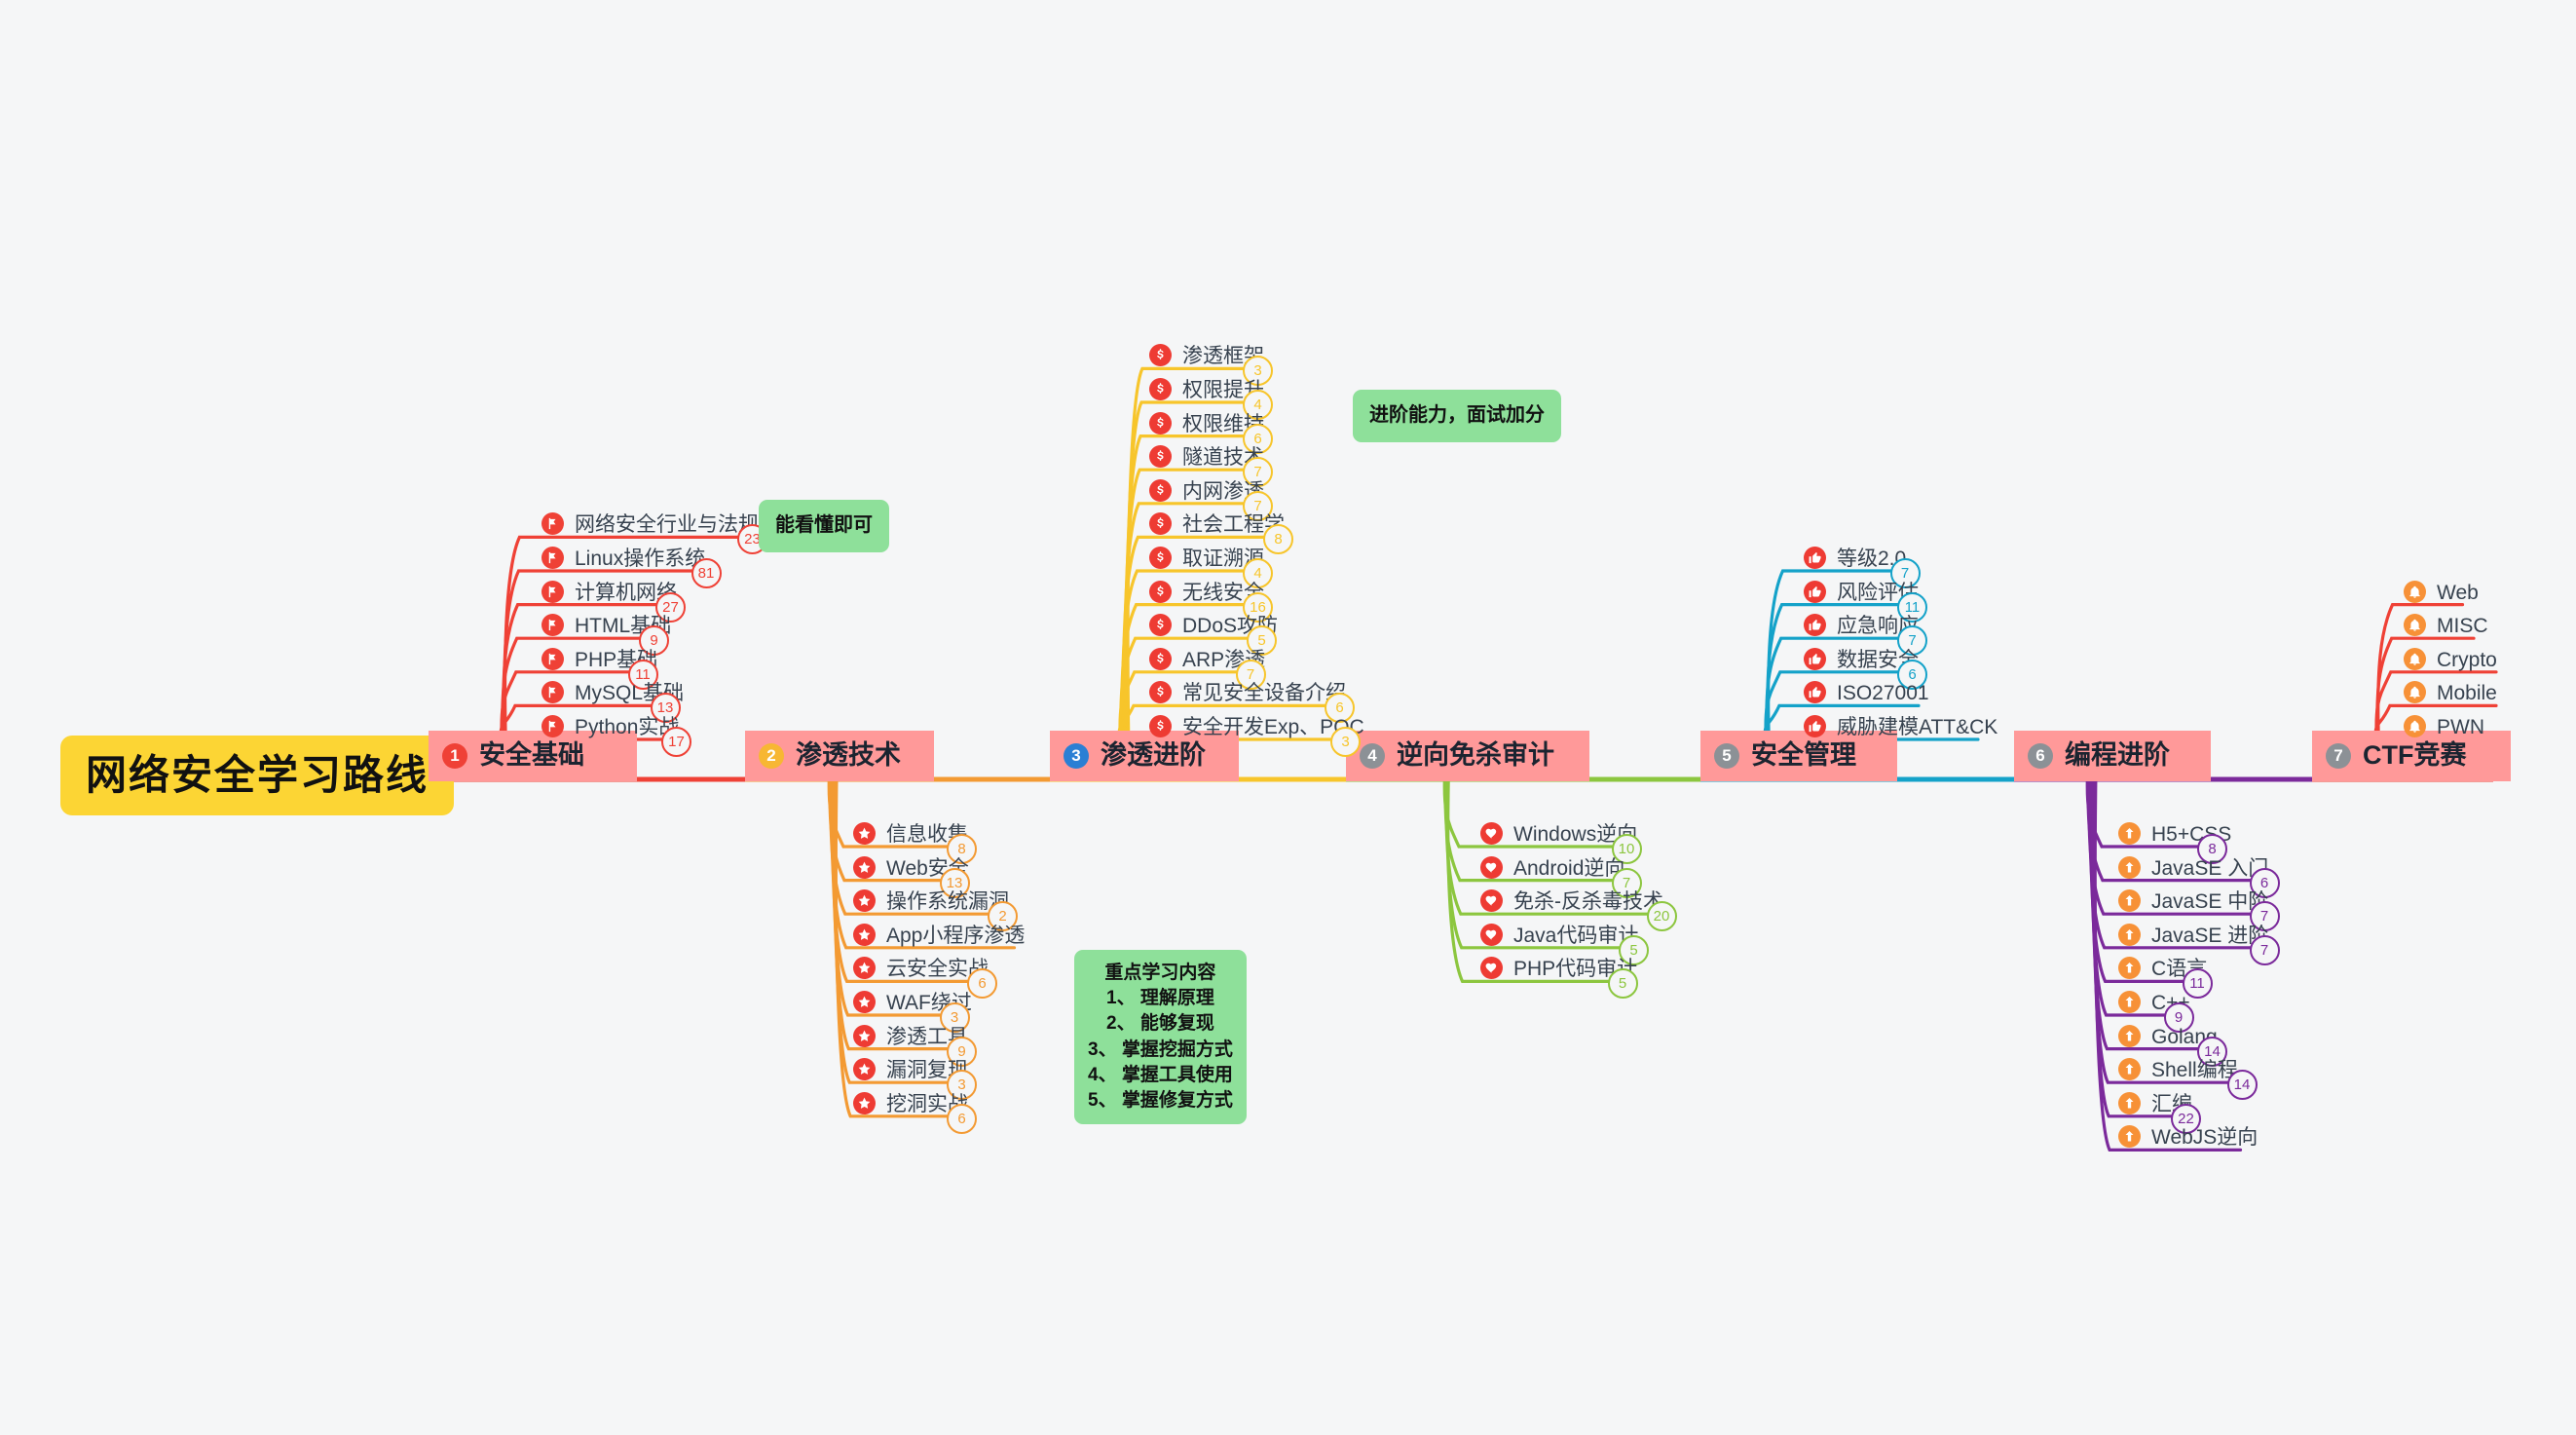 Image resolution: width=2576 pixels, height=1435 pixels. Describe the element at coordinates (2193, 867) in the screenshot. I see `leaf-node: JavaSE 入门` at that location.